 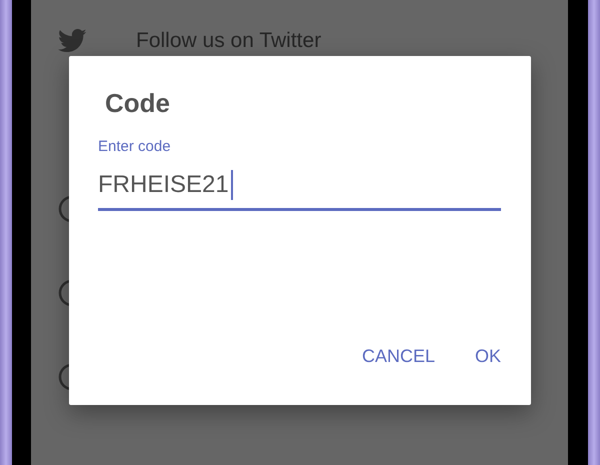 I want to click on code-field: Enter code FRHEISE21, so click(x=299, y=174).